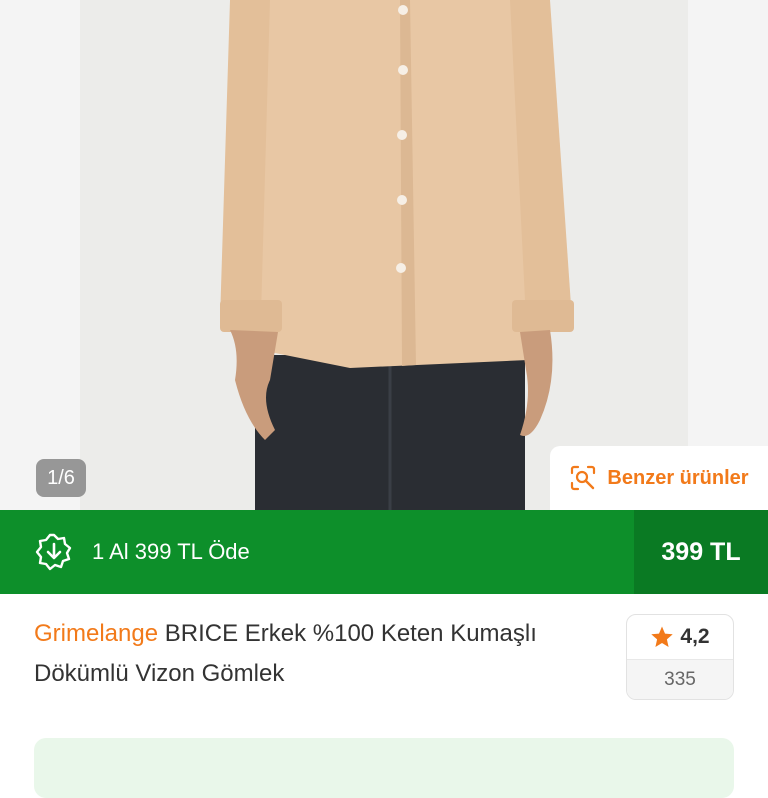  I want to click on download-badge-icon, so click(53, 552).